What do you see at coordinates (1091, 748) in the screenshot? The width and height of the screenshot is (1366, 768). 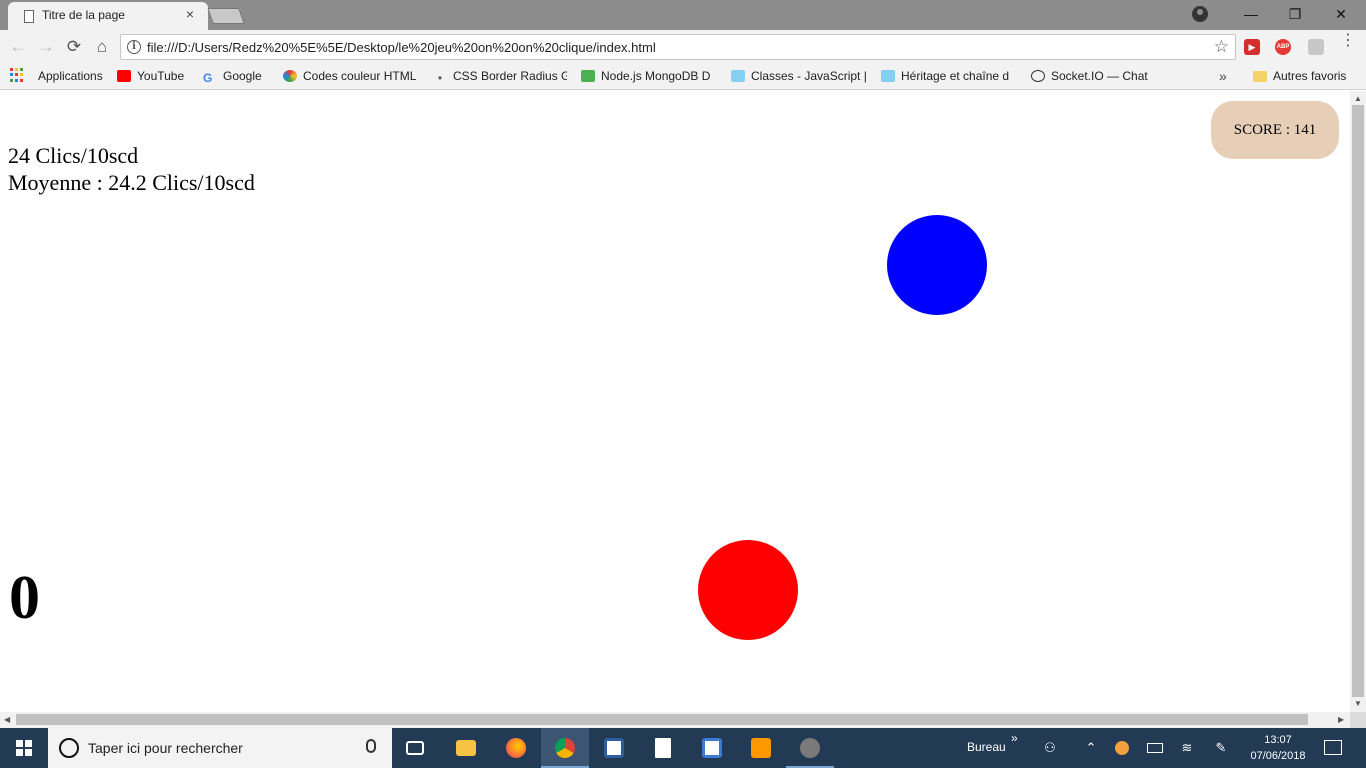 I see `show-hidden-icons-icon: ⌃` at bounding box center [1091, 748].